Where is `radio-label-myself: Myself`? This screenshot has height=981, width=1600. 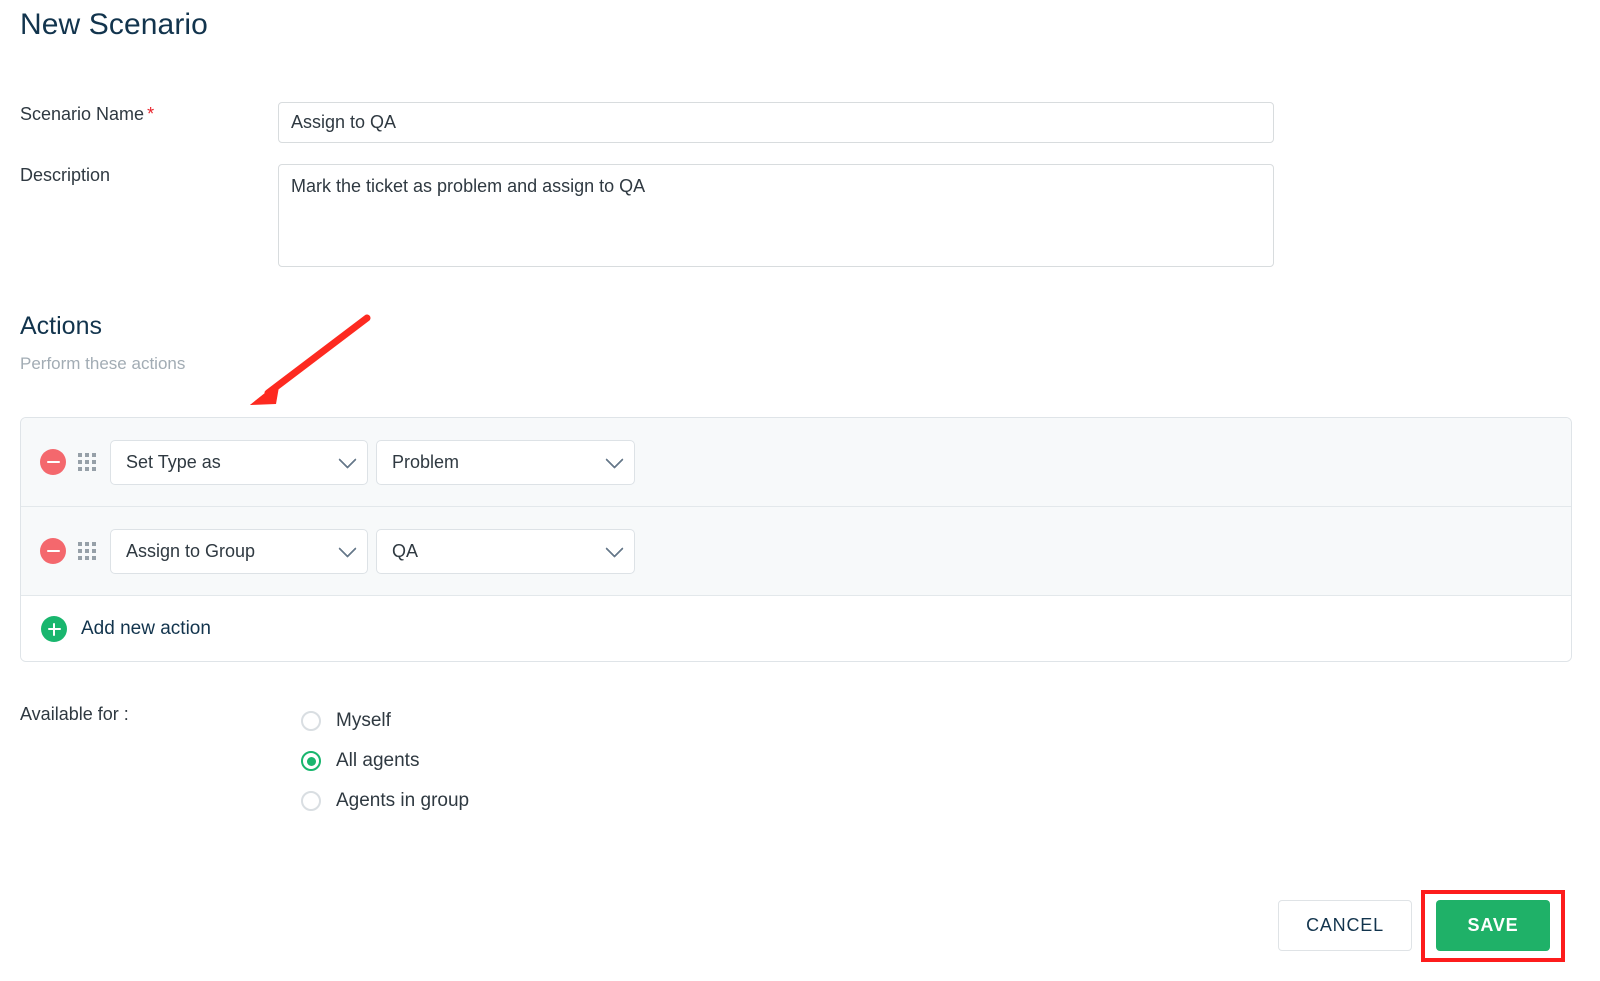 radio-label-myself: Myself is located at coordinates (363, 720).